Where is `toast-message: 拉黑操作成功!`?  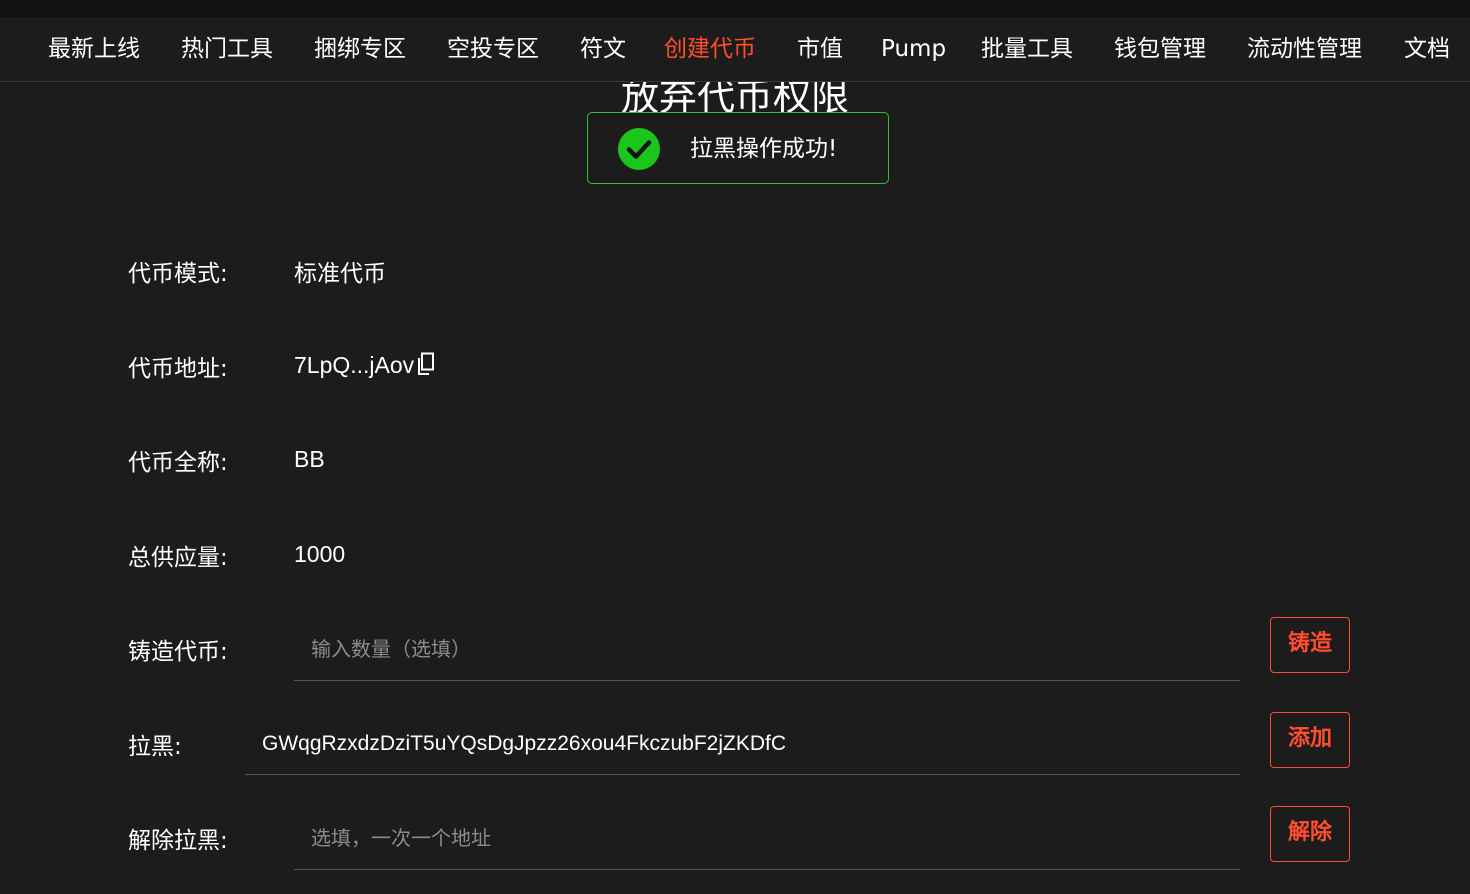
toast-message: 拉黑操作成功! is located at coordinates (764, 149).